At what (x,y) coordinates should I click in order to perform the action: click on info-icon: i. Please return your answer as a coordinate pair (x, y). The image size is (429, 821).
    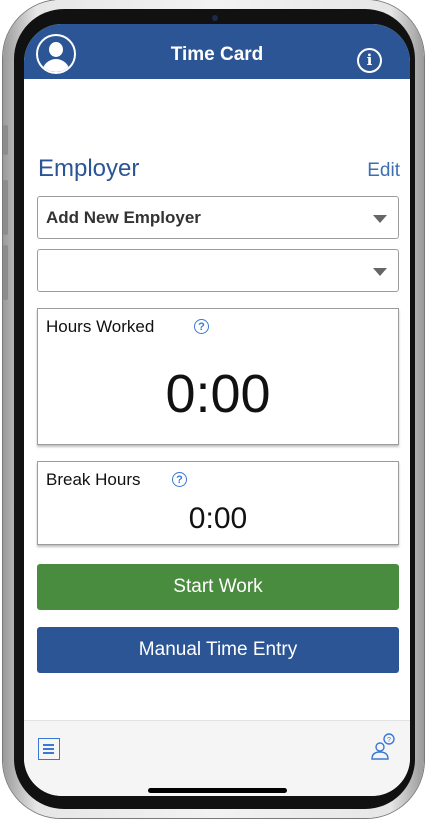
    Looking at the image, I should click on (369, 60).